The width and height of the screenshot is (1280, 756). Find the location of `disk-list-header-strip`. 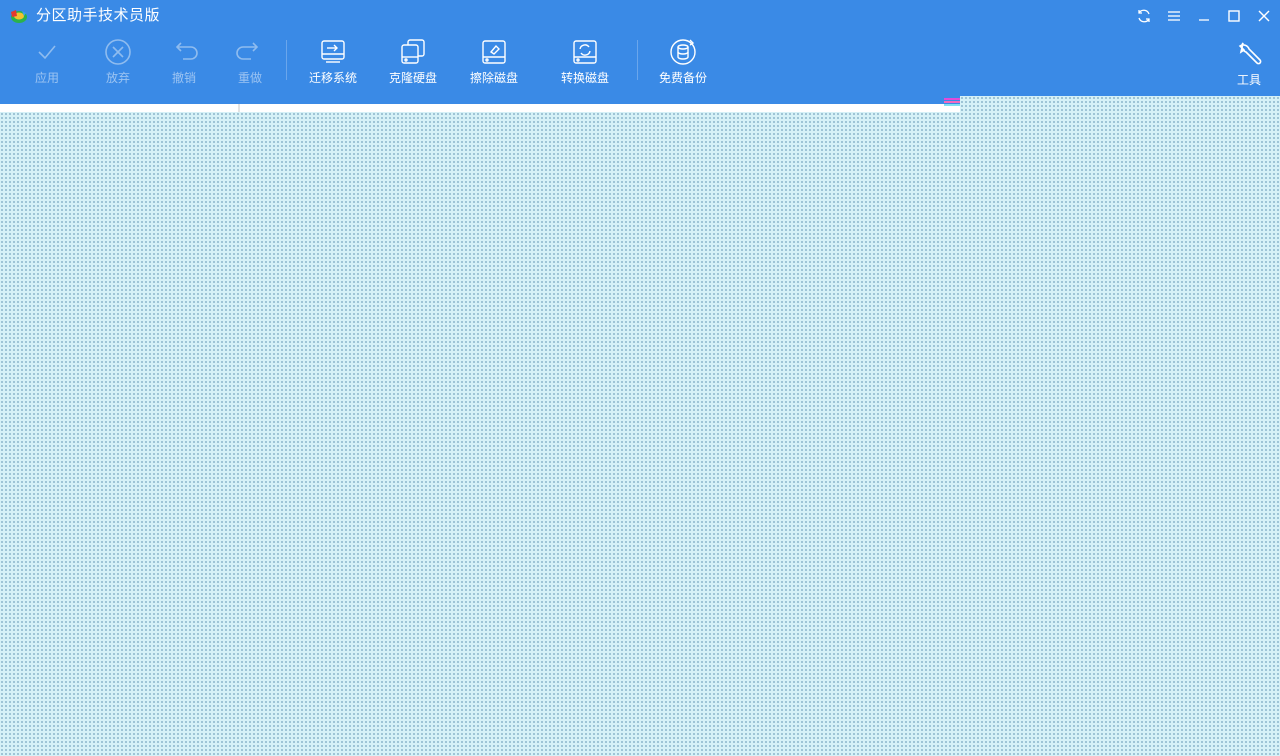

disk-list-header-strip is located at coordinates (480, 108).